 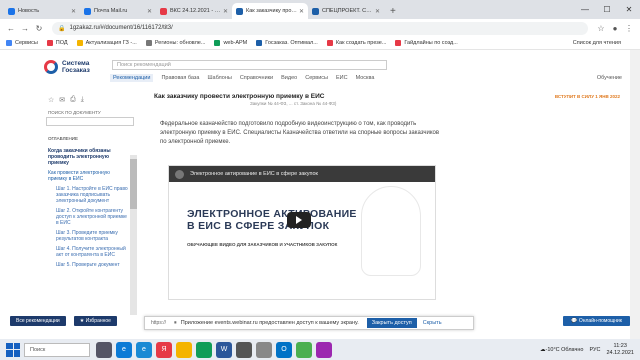 I want to click on stop-sharing-button: Закрыть доступ, so click(x=391, y=323).